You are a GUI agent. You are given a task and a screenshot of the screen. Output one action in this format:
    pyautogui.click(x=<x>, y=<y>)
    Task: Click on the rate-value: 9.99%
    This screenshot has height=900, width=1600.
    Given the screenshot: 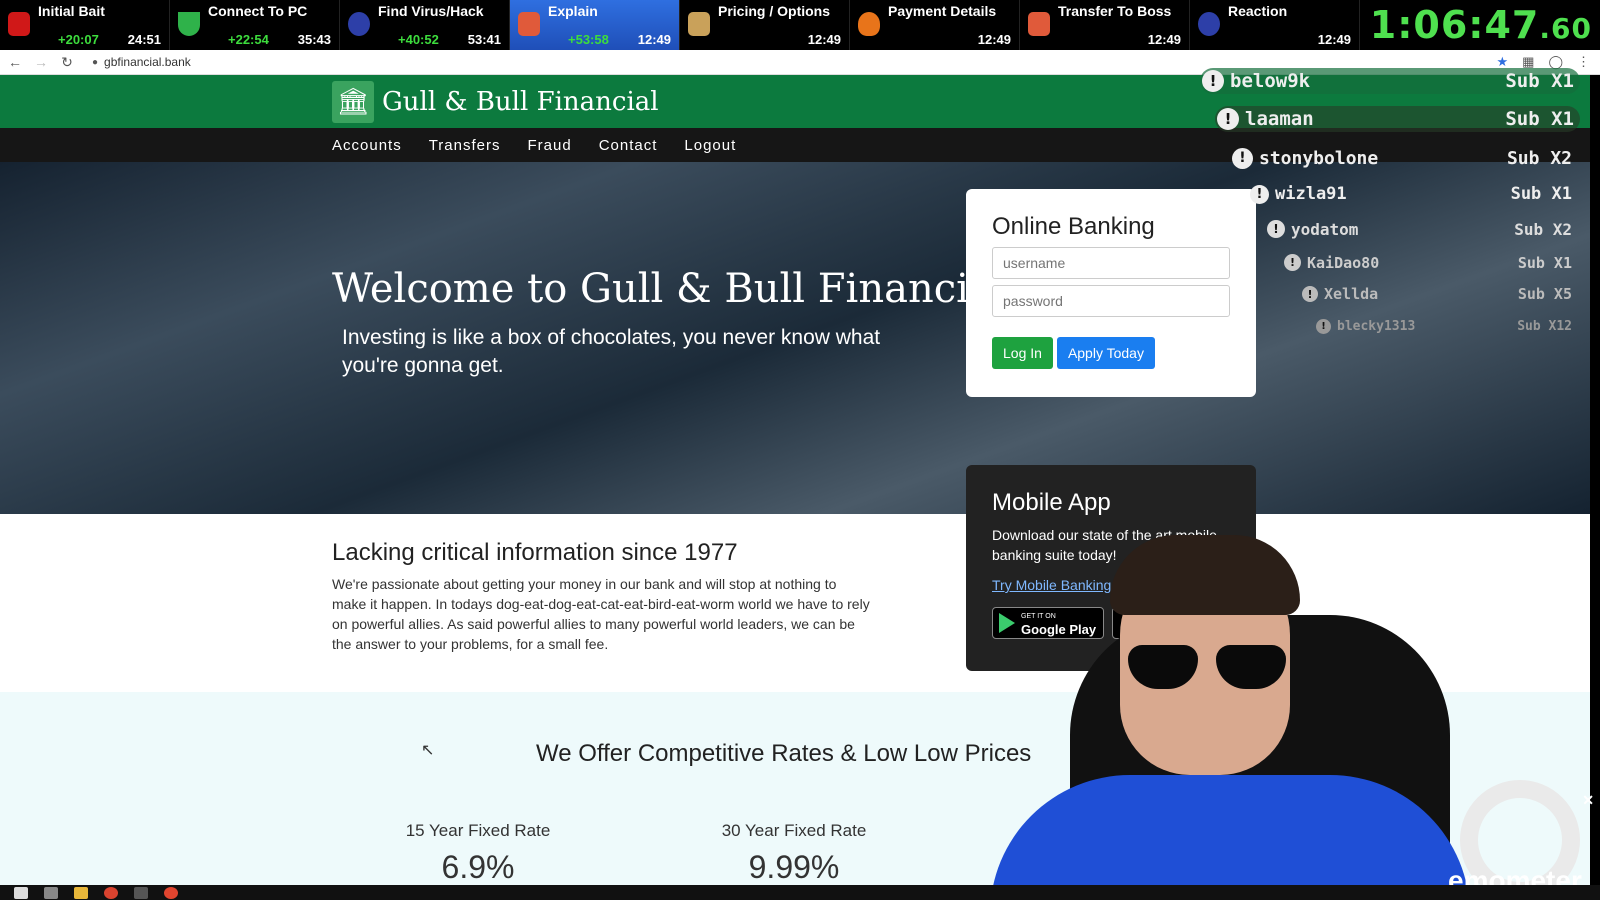 What is the action you would take?
    pyautogui.click(x=794, y=867)
    